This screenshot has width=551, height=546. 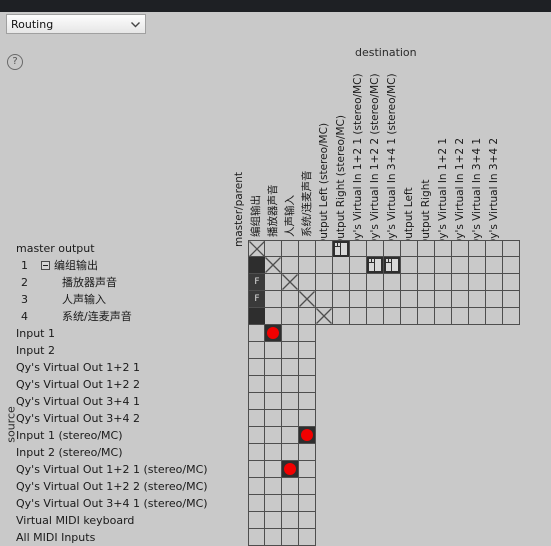 What do you see at coordinates (123, 350) in the screenshot?
I see `row-label: Input 2` at bounding box center [123, 350].